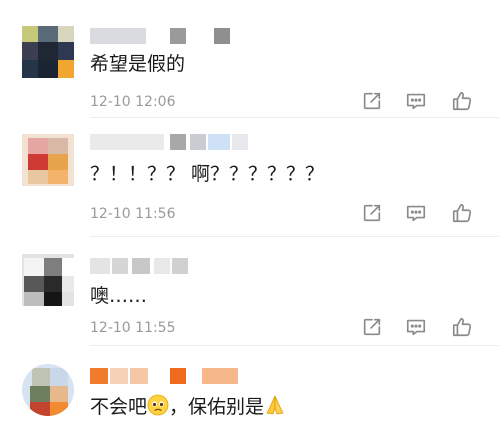 The height and width of the screenshot is (428, 499). I want to click on divider, so click(294, 236).